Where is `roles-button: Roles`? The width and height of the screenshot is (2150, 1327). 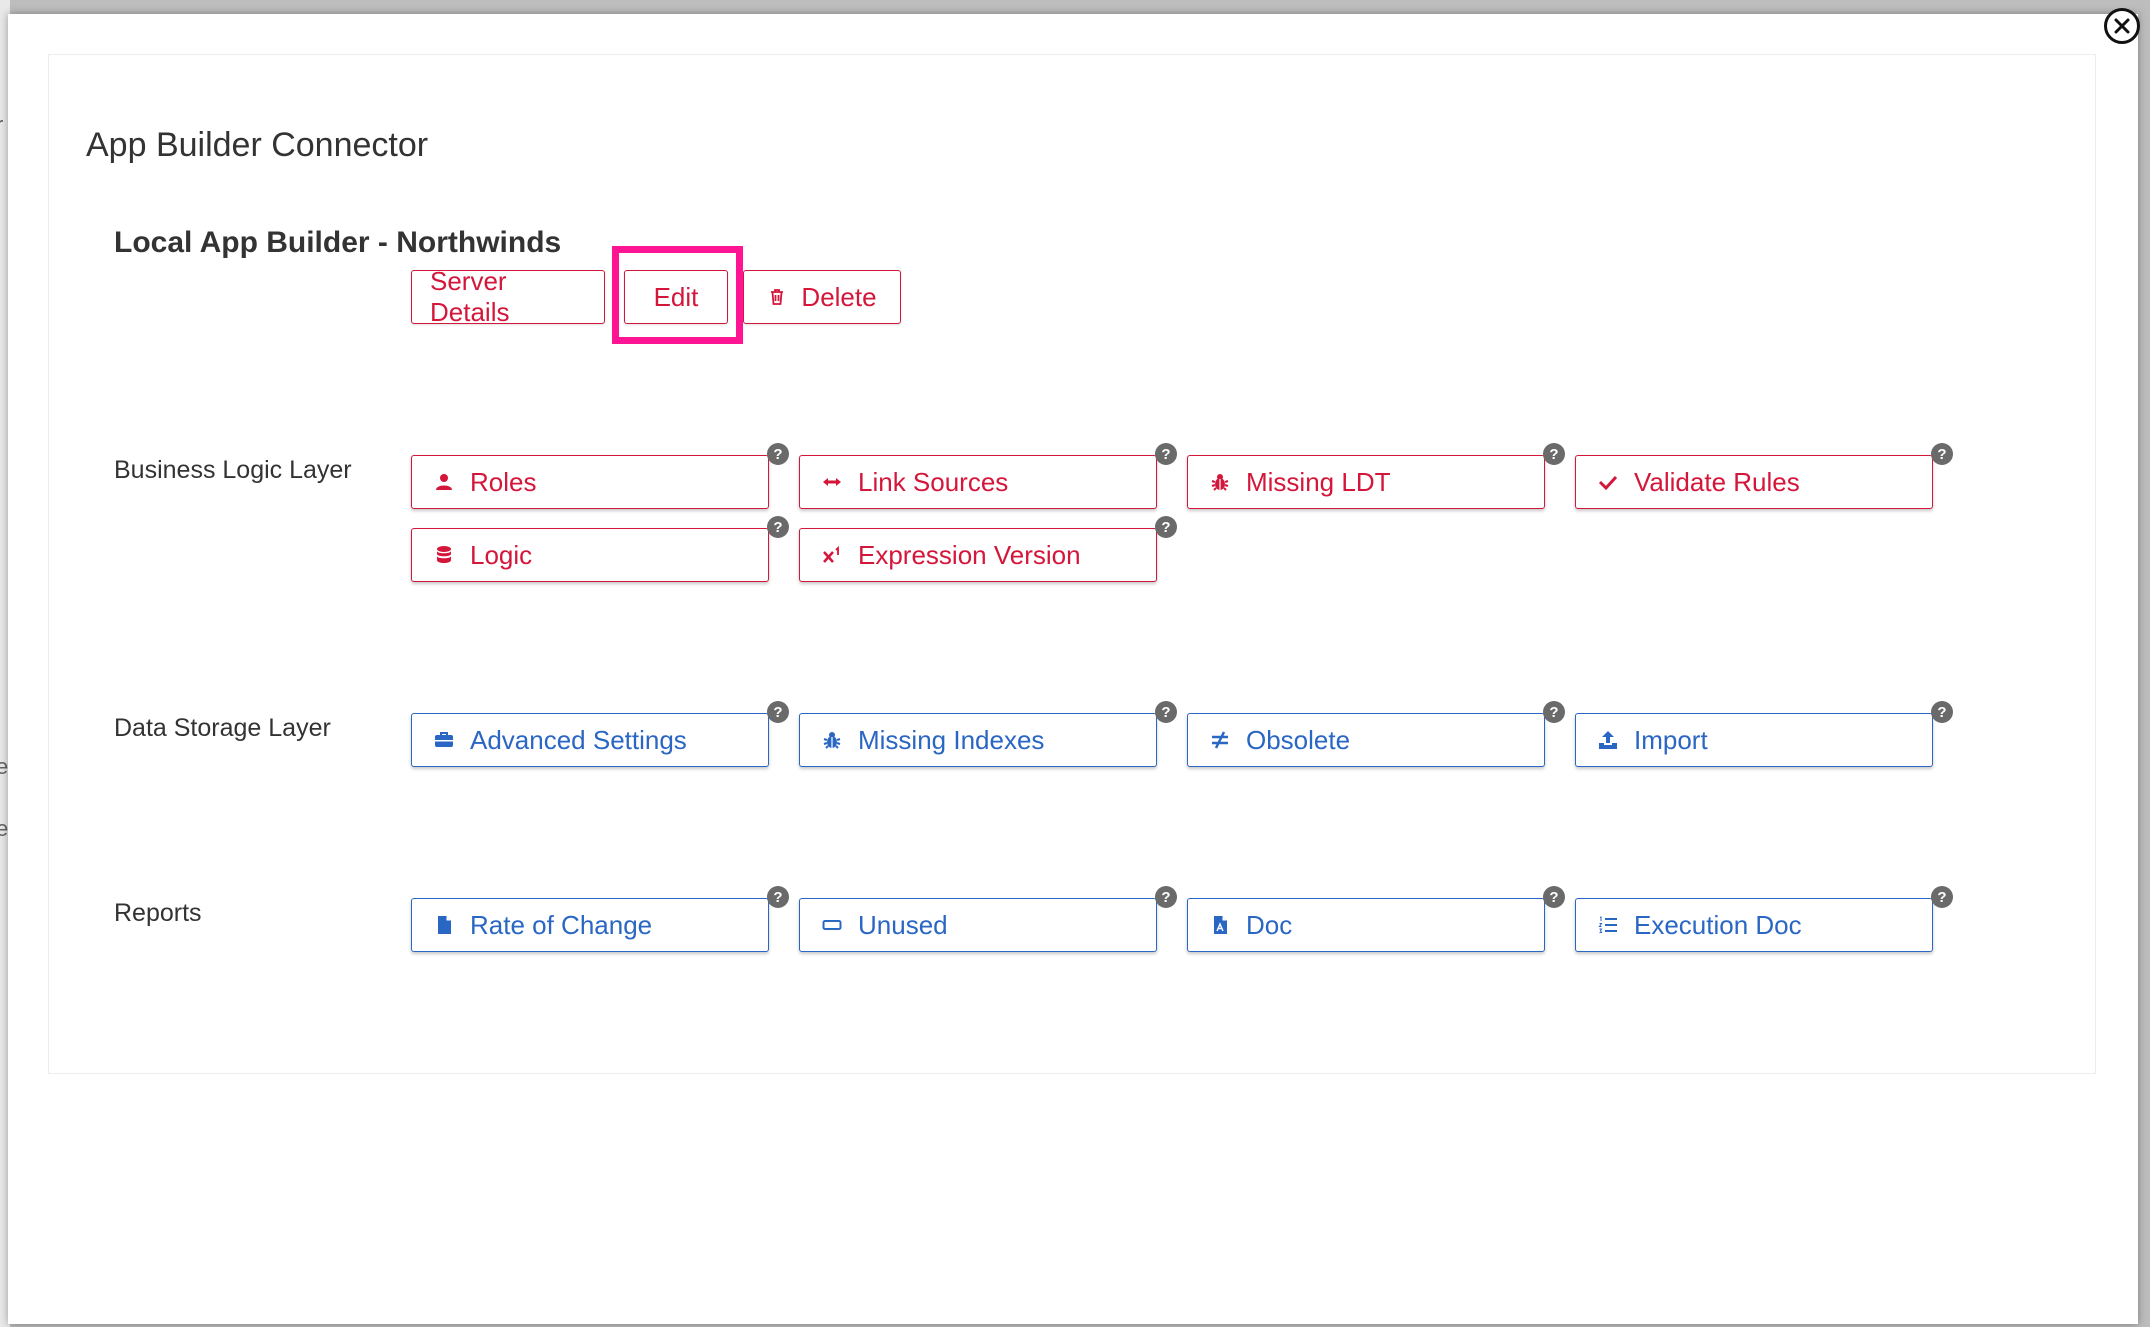
roles-button: Roles is located at coordinates (590, 482).